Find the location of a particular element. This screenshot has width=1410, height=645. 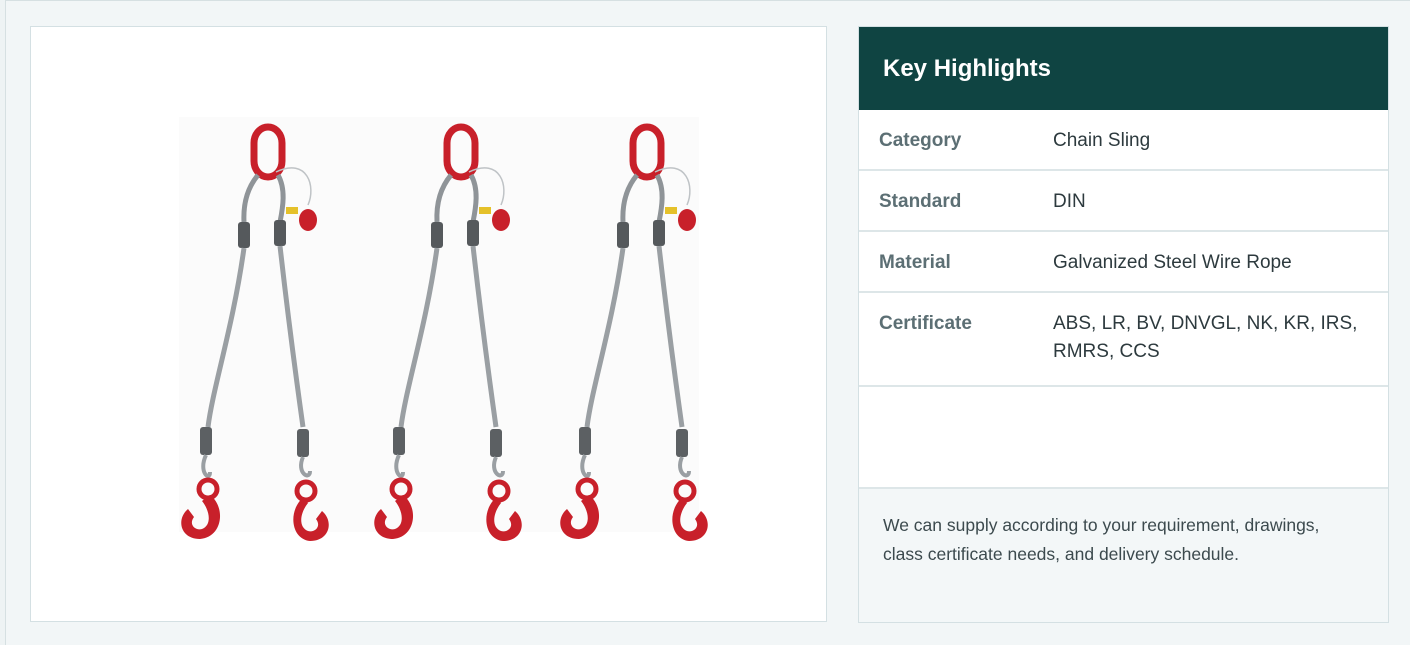

row-label: Certificate is located at coordinates (925, 323).